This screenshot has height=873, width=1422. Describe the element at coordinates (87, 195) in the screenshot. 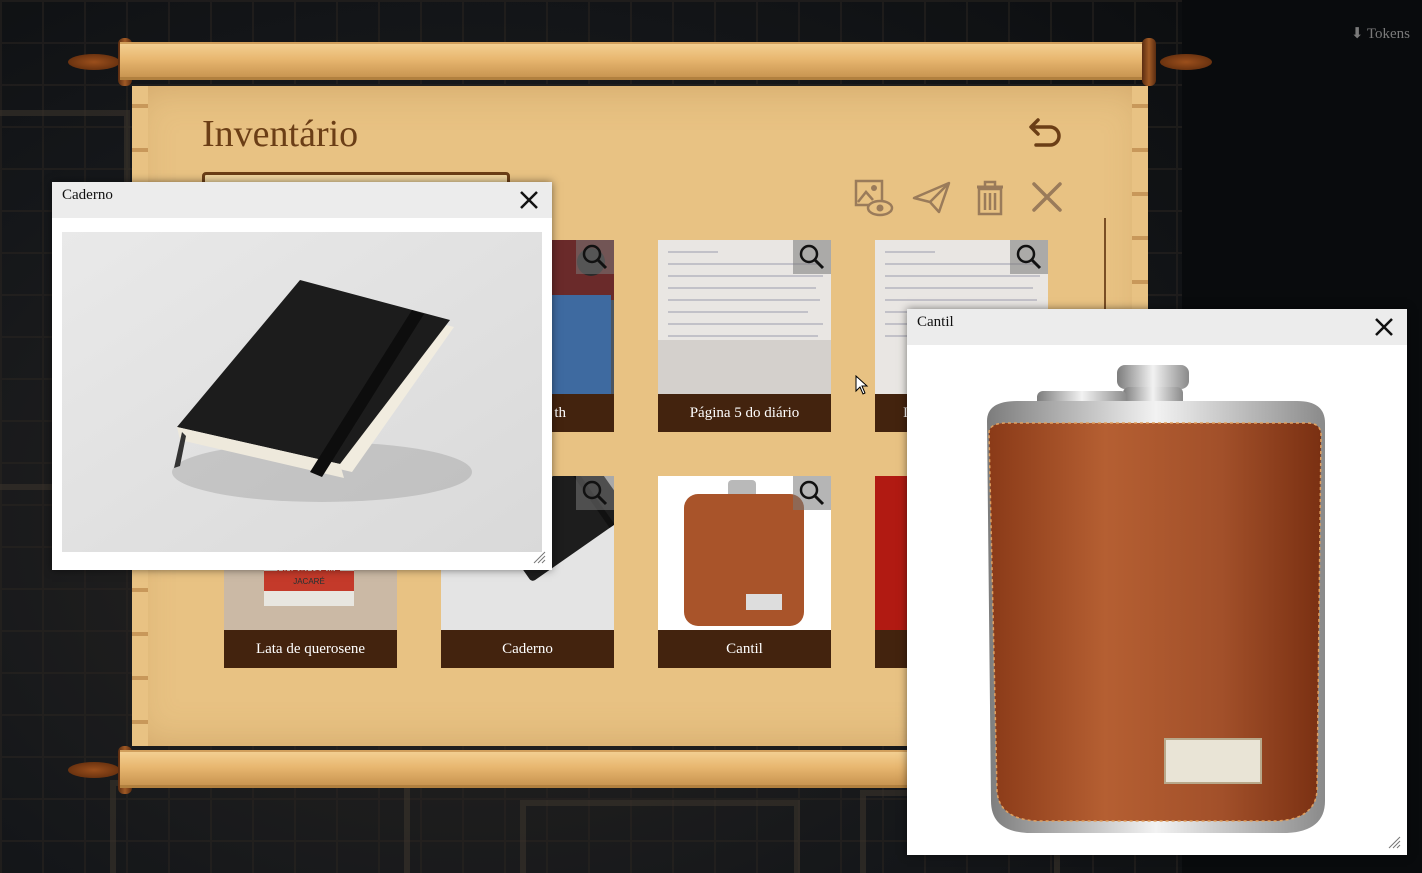

I see `popup-title: Caderno` at that location.